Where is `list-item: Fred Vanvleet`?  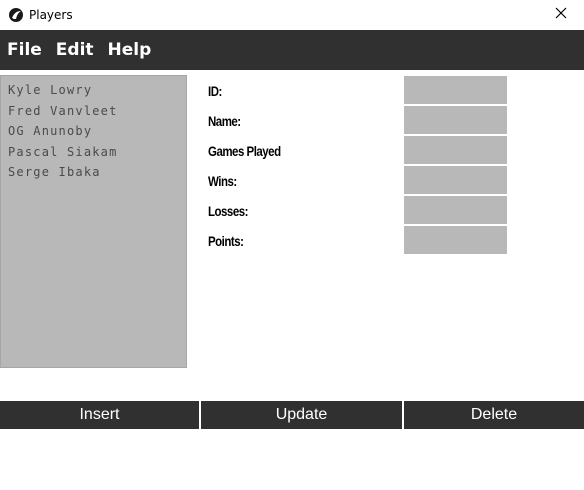
list-item: Fred Vanvleet is located at coordinates (93, 111).